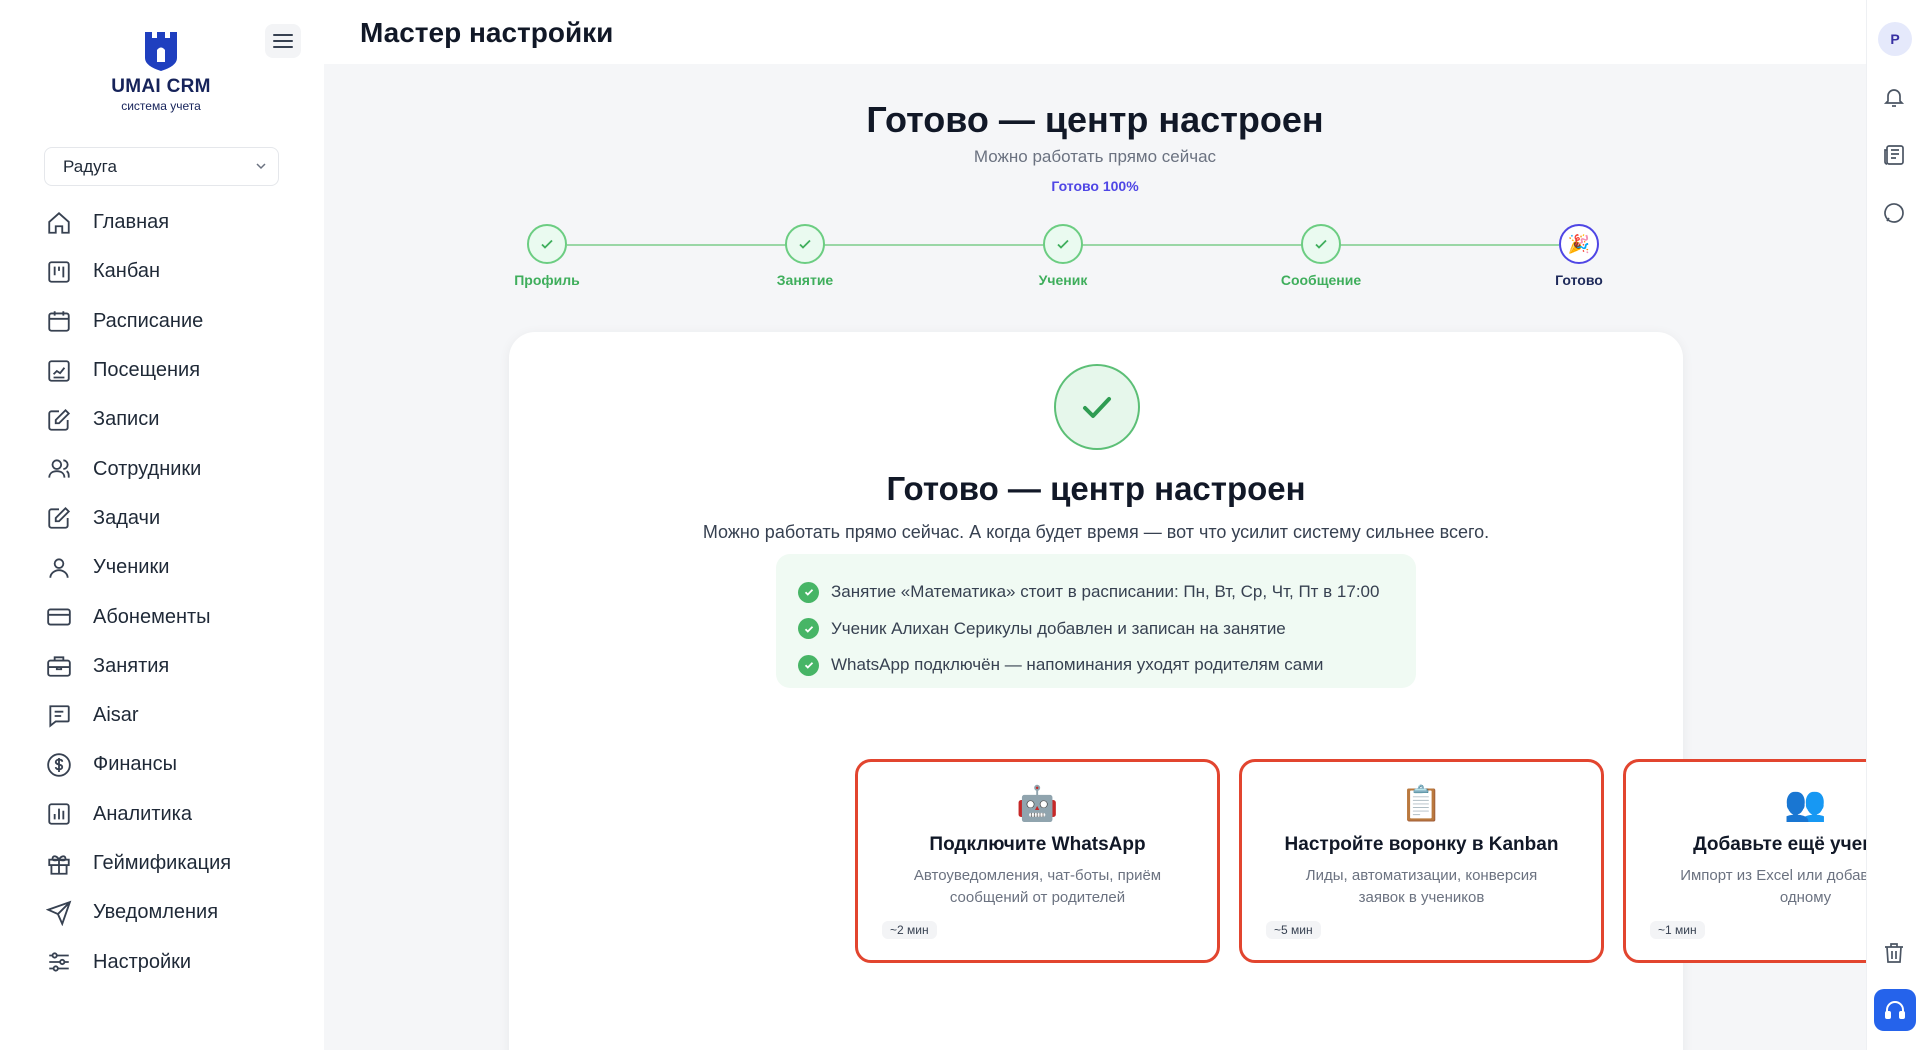 This screenshot has width=1920, height=1050. Describe the element at coordinates (174, 666) in the screenshot. I see `sidebar-item-classes: Занятия` at that location.